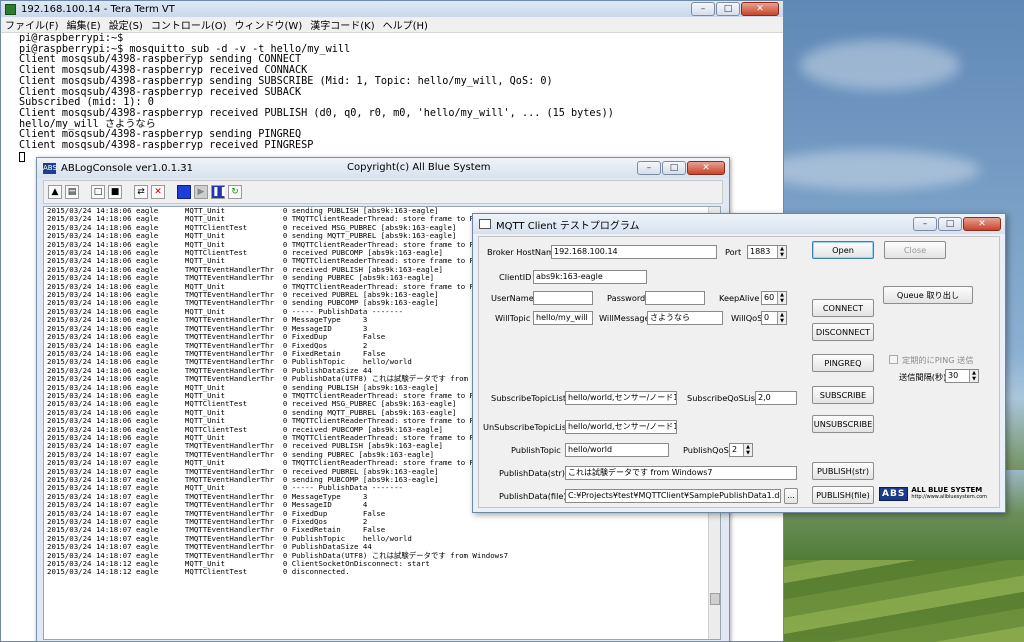  What do you see at coordinates (55, 192) in the screenshot?
I see `open-folder-icon: ▲` at bounding box center [55, 192].